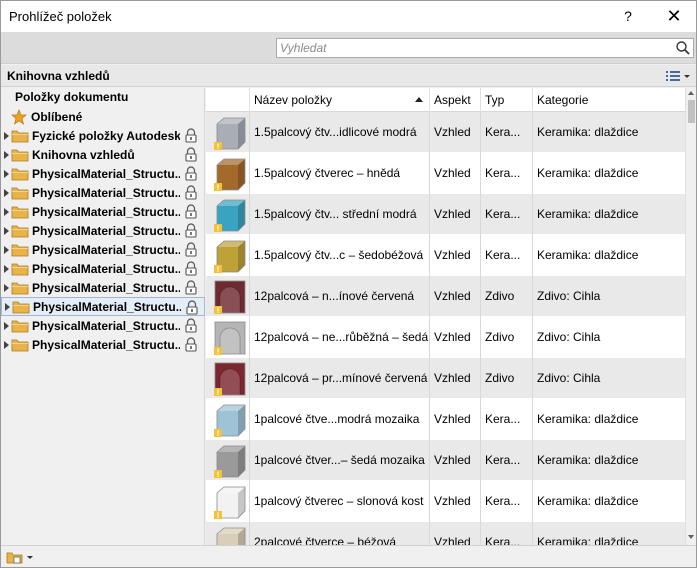 The width and height of the screenshot is (697, 568). I want to click on list-view-icon, so click(678, 76).